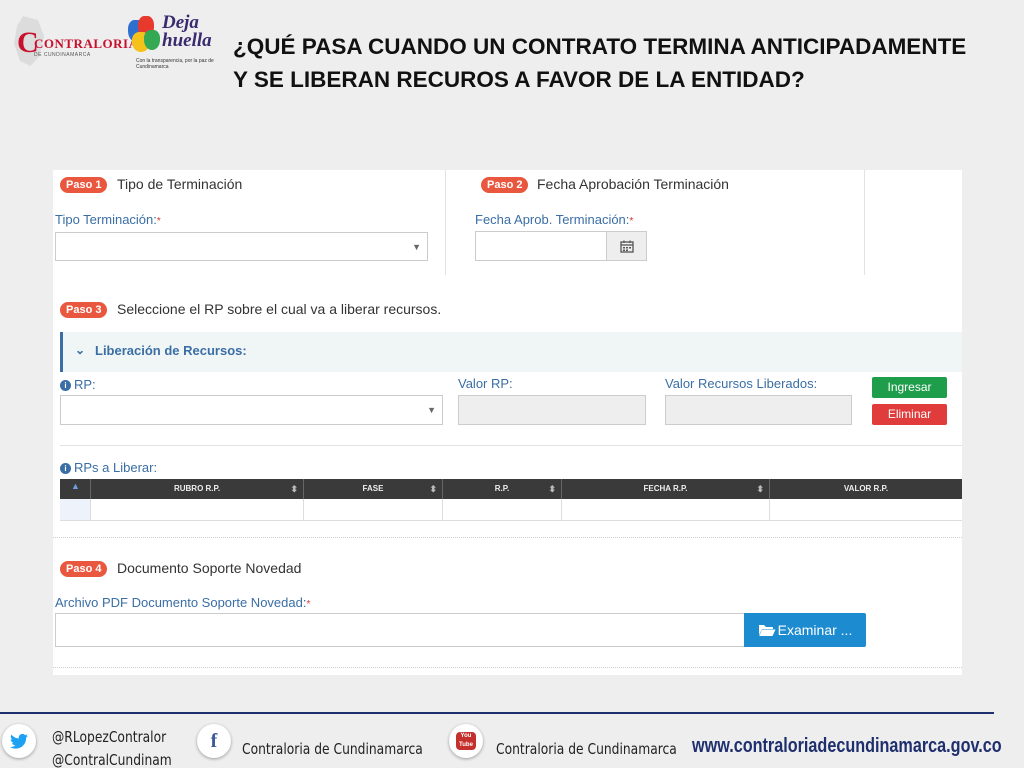  Describe the element at coordinates (75, 486) in the screenshot. I see `sort-asc-icon: ▲` at that location.